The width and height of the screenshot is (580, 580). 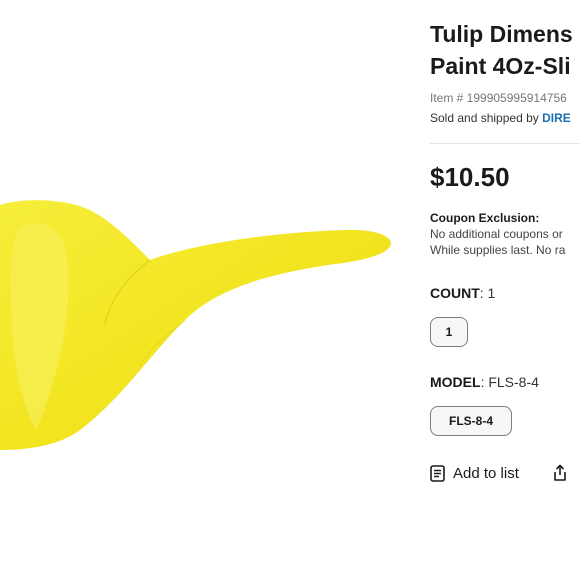 What do you see at coordinates (449, 332) in the screenshot?
I see `count-option-chip: 1` at bounding box center [449, 332].